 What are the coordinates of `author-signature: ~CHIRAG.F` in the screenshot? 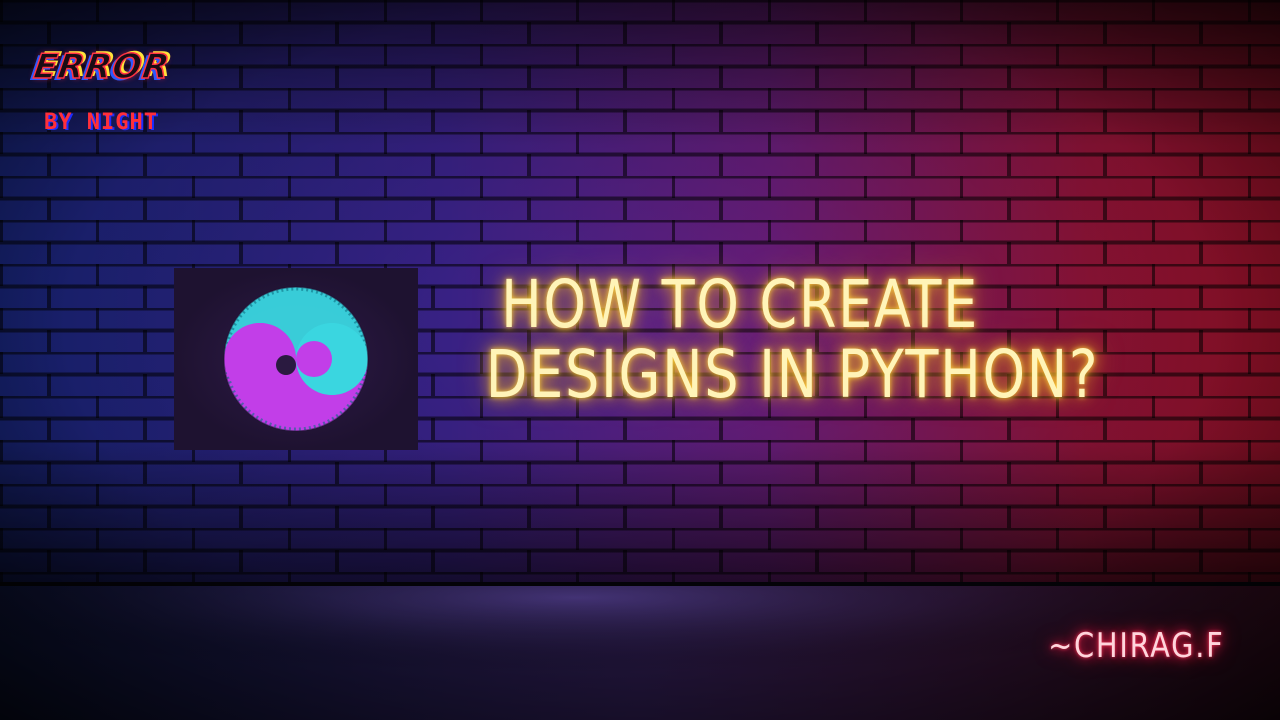 It's located at (1135, 646).